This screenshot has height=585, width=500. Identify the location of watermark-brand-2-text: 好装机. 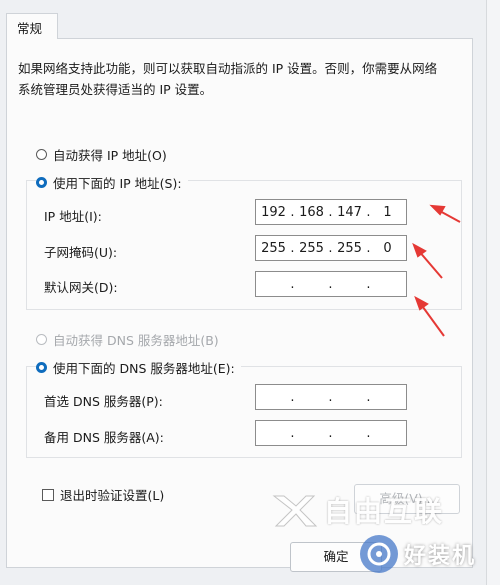
(440, 556).